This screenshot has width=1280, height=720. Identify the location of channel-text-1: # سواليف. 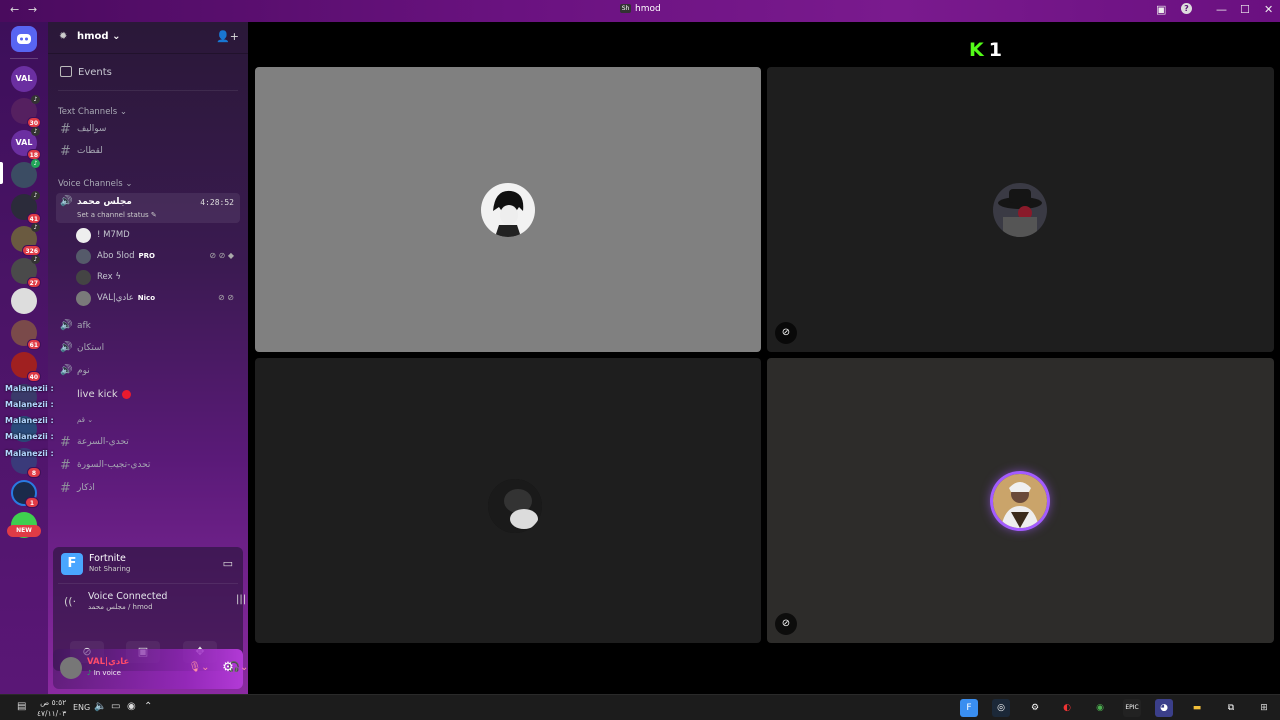
(148, 130).